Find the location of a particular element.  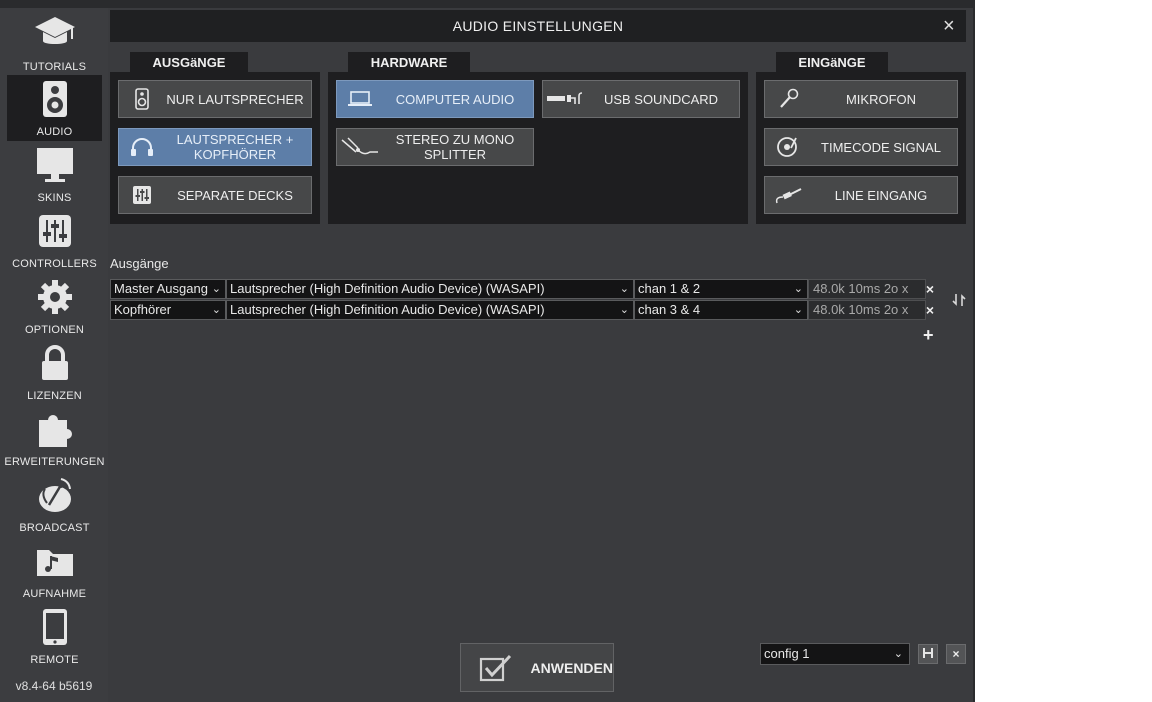

mikrofon-button: MIKROFON is located at coordinates (861, 99).